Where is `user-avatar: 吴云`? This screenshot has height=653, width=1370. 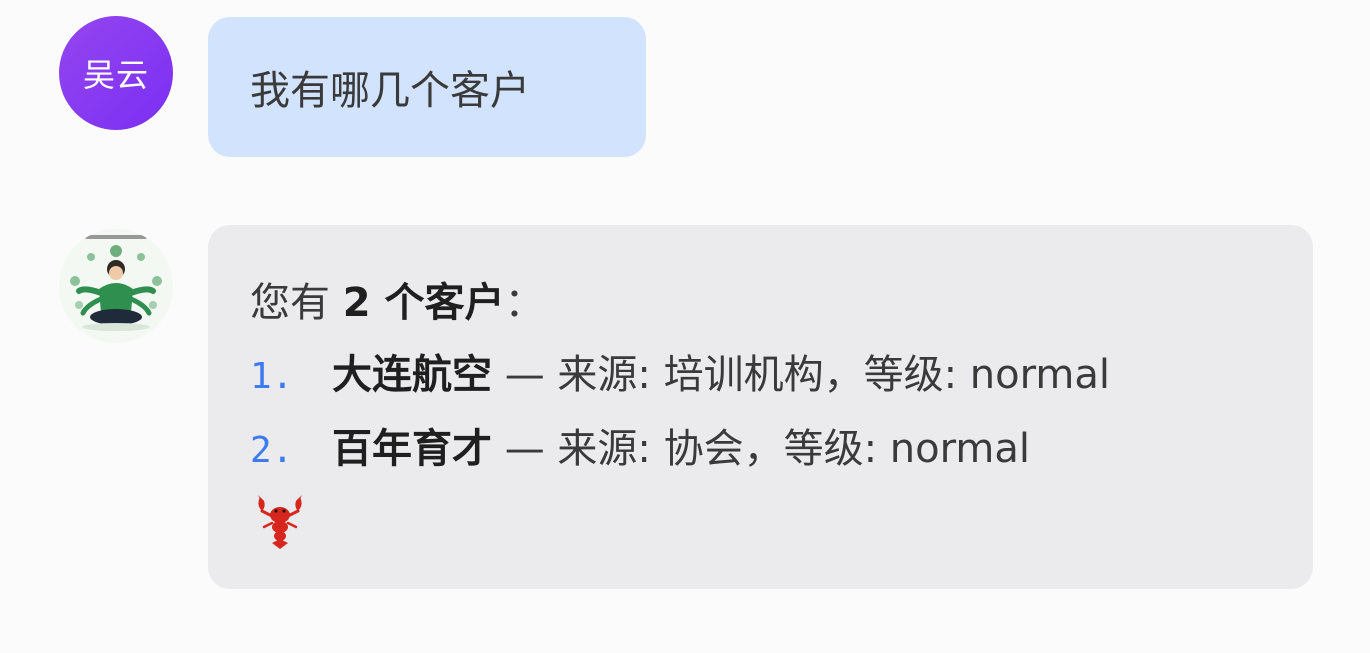 user-avatar: 吴云 is located at coordinates (116, 73).